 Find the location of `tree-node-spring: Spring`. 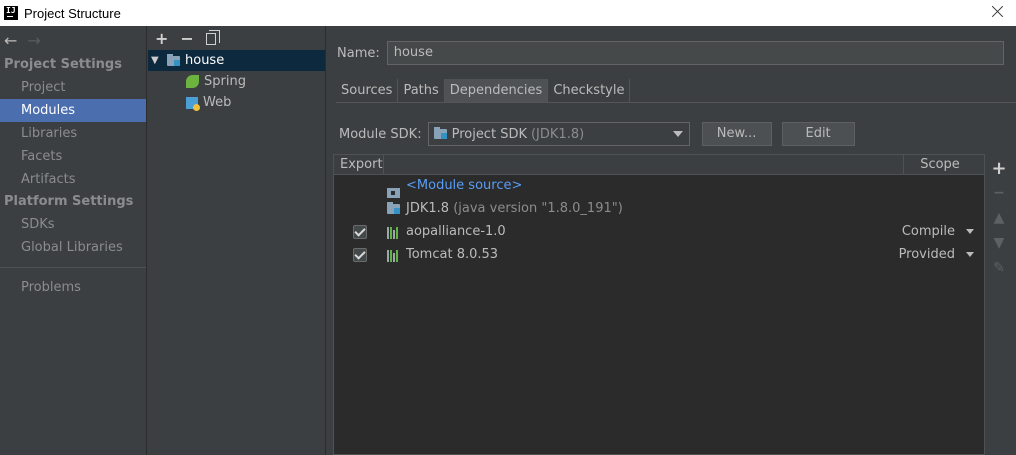

tree-node-spring: Spring is located at coordinates (236, 81).